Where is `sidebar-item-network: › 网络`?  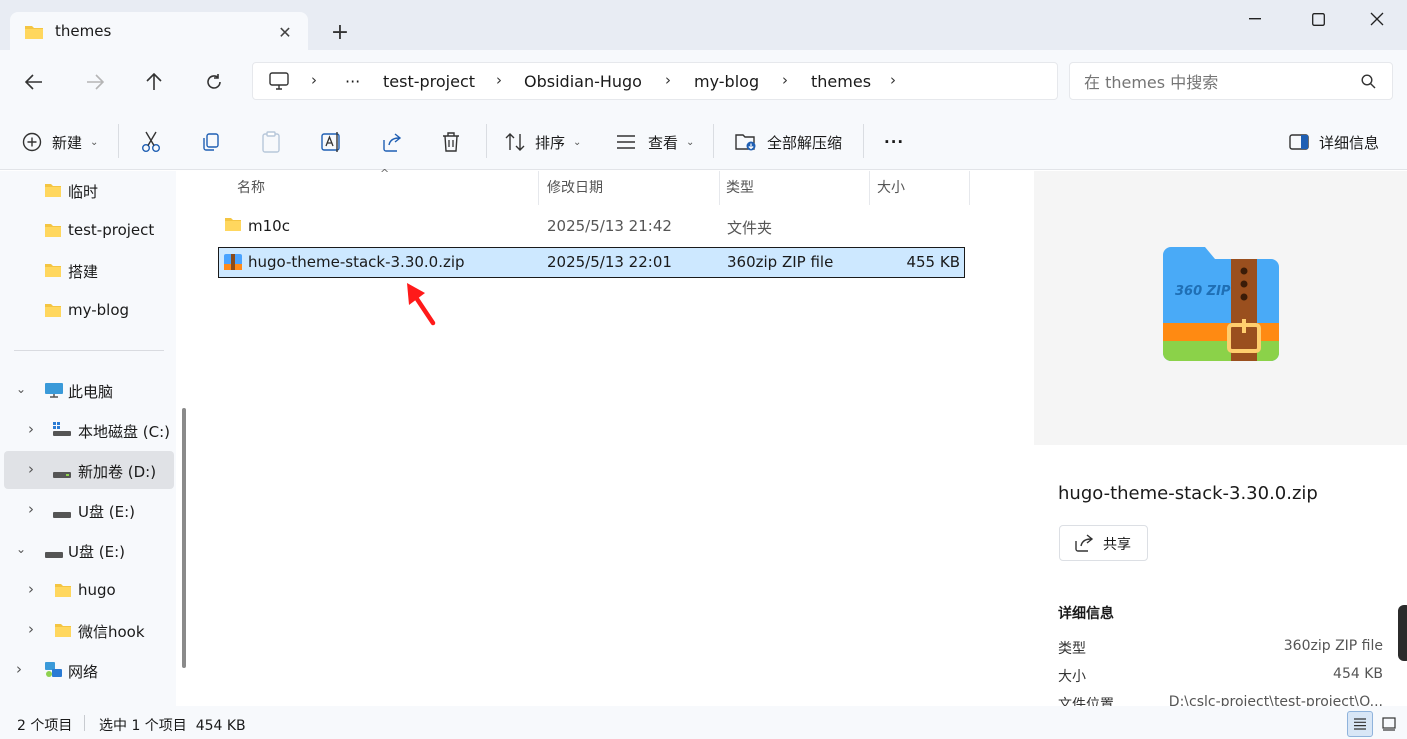
sidebar-item-network: › 网络 is located at coordinates (89, 670).